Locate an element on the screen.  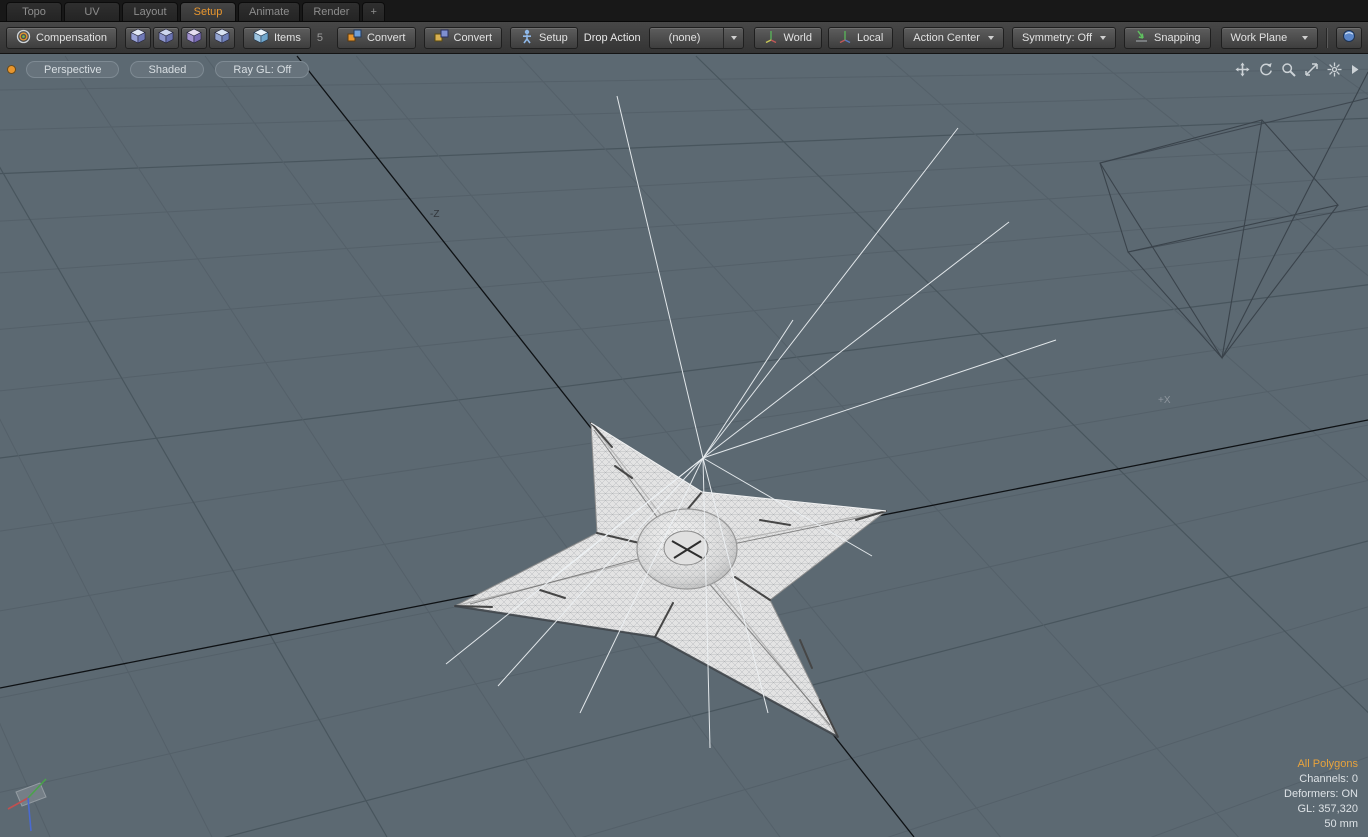
snapping-icon is located at coordinates (1141, 38).